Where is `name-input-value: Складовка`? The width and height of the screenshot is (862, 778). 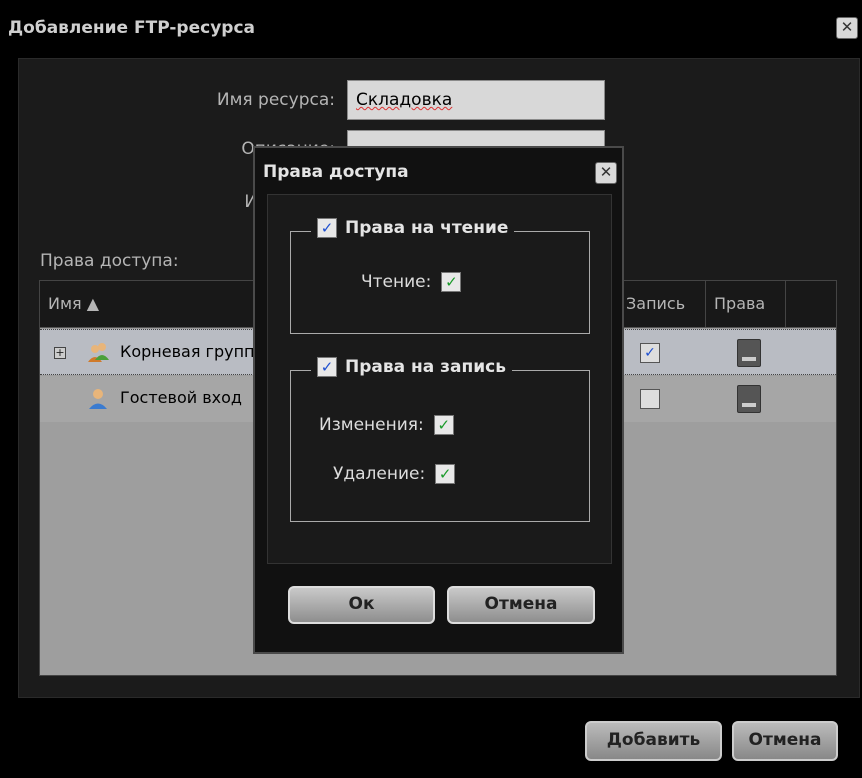 name-input-value: Складовка is located at coordinates (404, 100).